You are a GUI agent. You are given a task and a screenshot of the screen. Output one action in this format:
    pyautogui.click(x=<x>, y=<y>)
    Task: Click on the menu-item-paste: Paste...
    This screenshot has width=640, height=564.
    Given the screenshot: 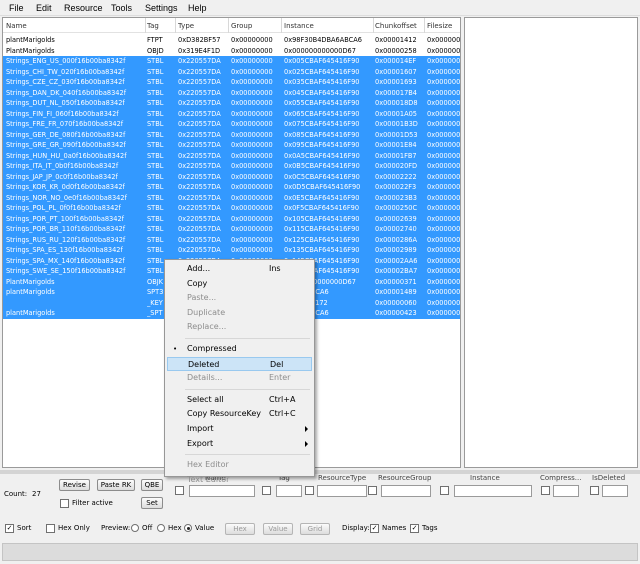 What is the action you would take?
    pyautogui.click(x=239, y=298)
    